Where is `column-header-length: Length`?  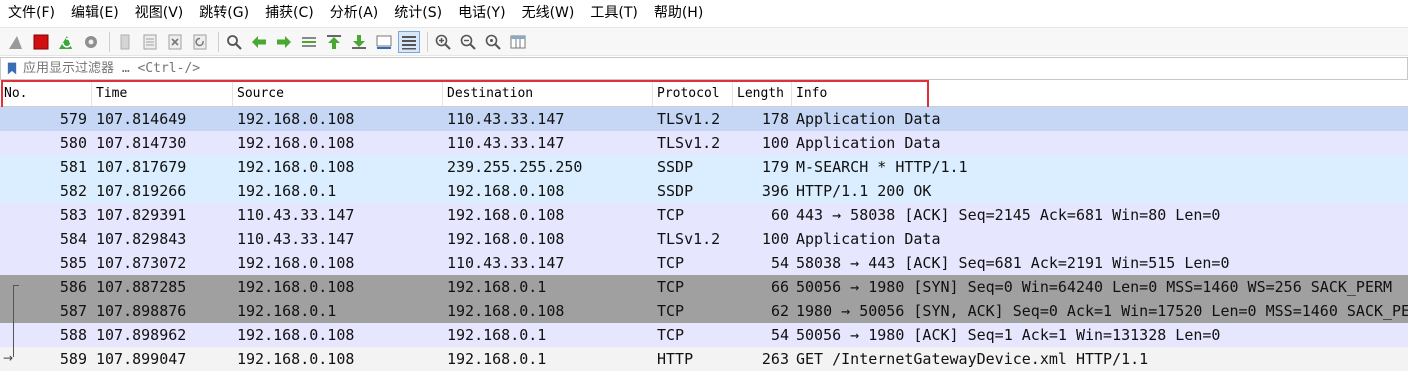
column-header-length: Length is located at coordinates (762, 94).